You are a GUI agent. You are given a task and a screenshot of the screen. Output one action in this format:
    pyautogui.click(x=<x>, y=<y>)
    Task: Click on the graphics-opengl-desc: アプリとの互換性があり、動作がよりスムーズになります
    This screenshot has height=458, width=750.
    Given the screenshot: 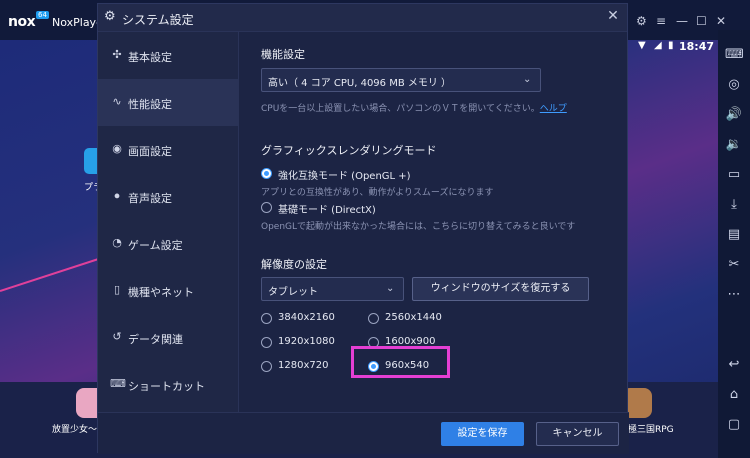 What is the action you would take?
    pyautogui.click(x=377, y=193)
    